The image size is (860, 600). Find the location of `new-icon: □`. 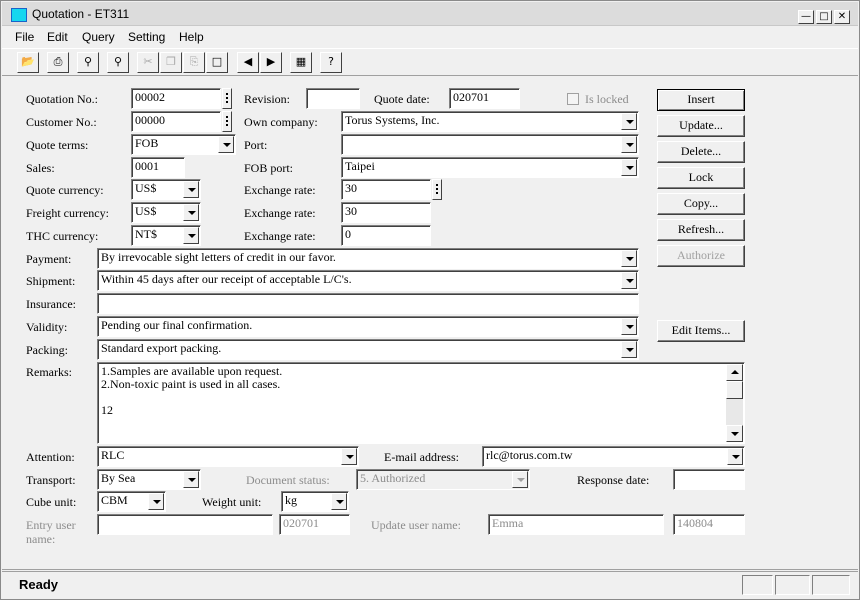

new-icon: □ is located at coordinates (217, 62).